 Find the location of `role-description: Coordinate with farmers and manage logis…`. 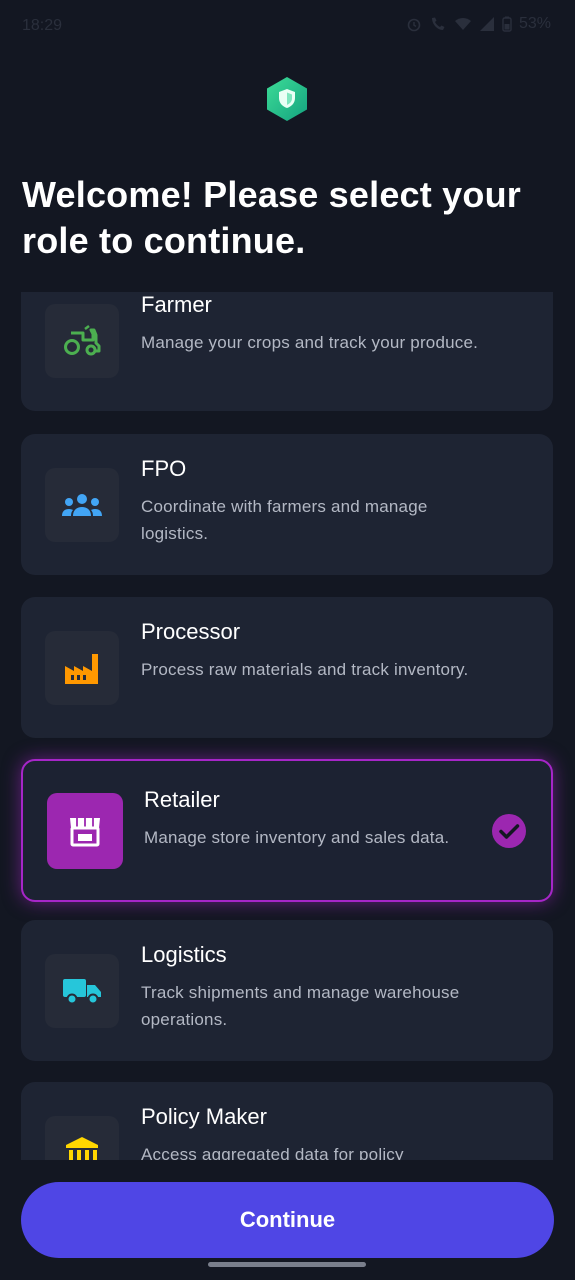

role-description: Coordinate with farmers and manage logis… is located at coordinates (284, 520).